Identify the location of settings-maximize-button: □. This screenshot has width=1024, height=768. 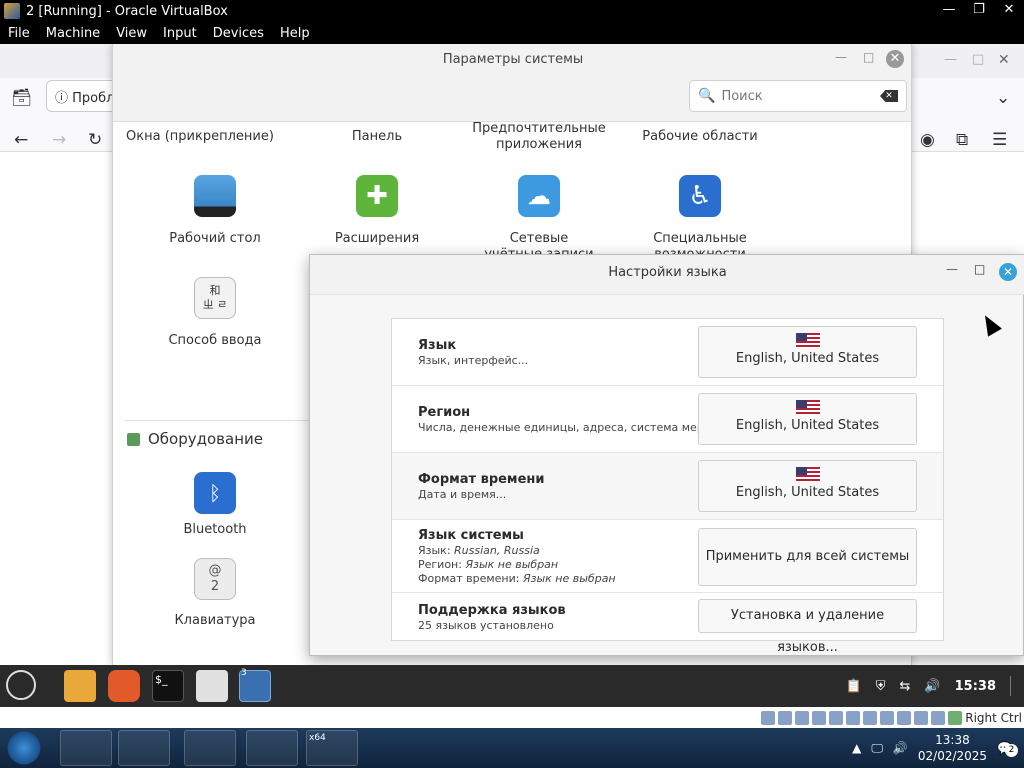
(868, 57).